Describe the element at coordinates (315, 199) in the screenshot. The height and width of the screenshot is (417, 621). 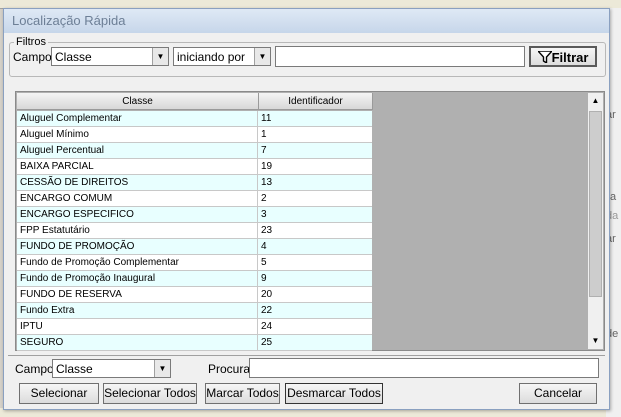
I see `cell-identificador: 2` at that location.